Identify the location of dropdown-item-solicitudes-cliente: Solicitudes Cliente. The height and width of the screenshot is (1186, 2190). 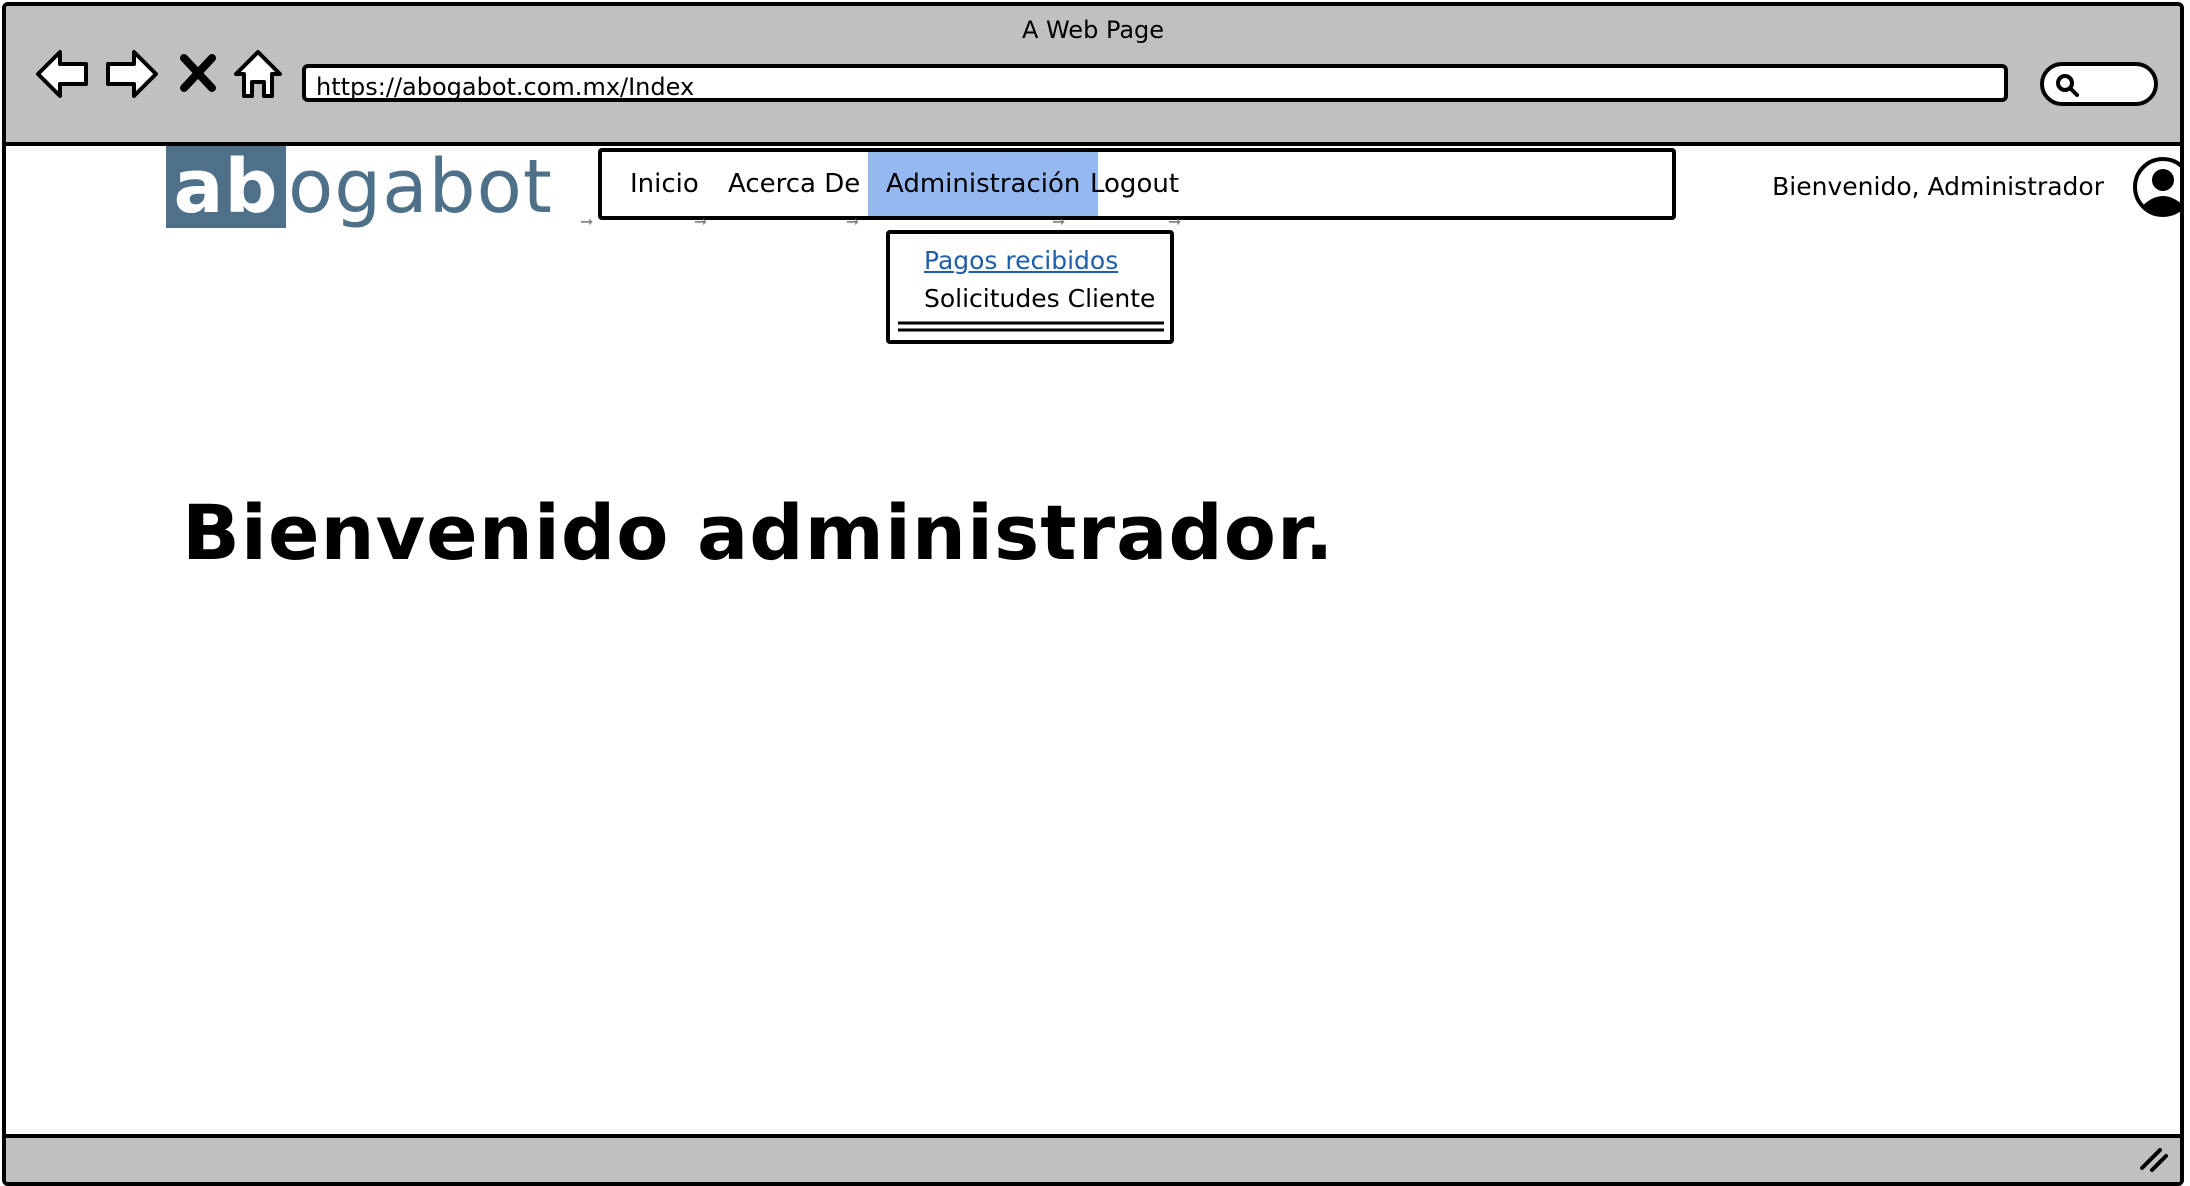
(1039, 298).